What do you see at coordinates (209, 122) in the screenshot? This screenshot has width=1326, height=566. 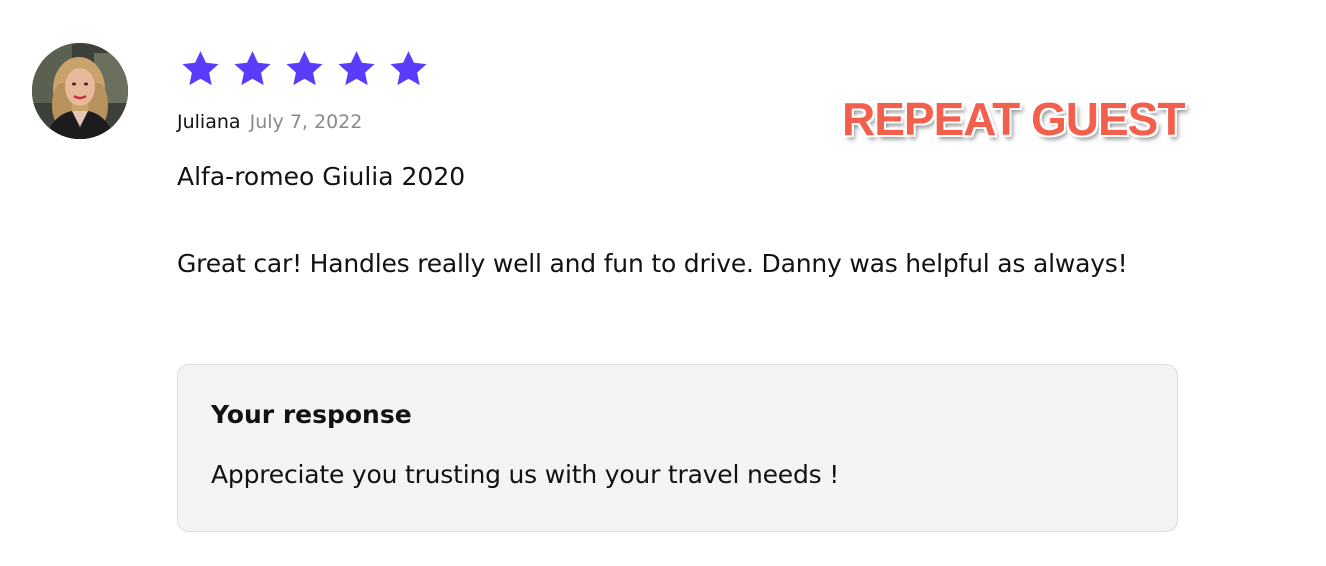 I see `reviewer-name: Juliana` at bounding box center [209, 122].